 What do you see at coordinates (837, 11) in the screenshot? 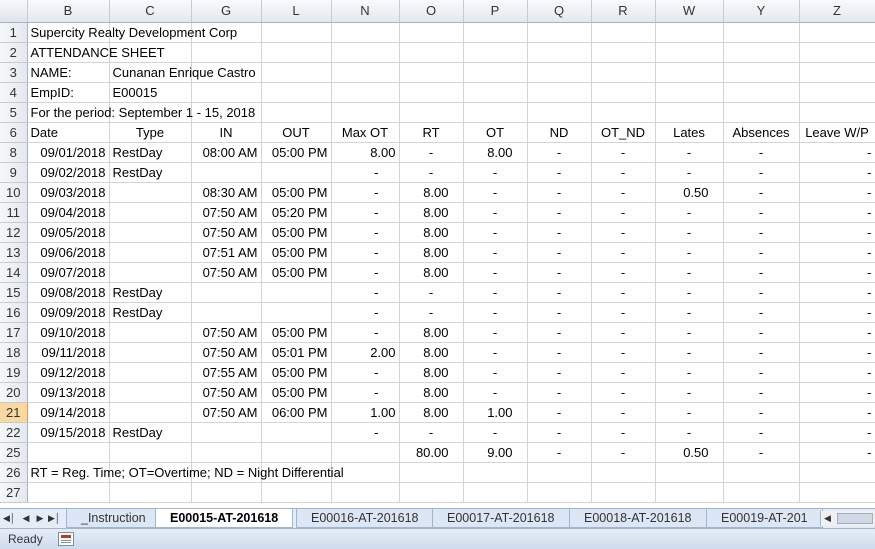
I see `column-header: Z` at bounding box center [837, 11].